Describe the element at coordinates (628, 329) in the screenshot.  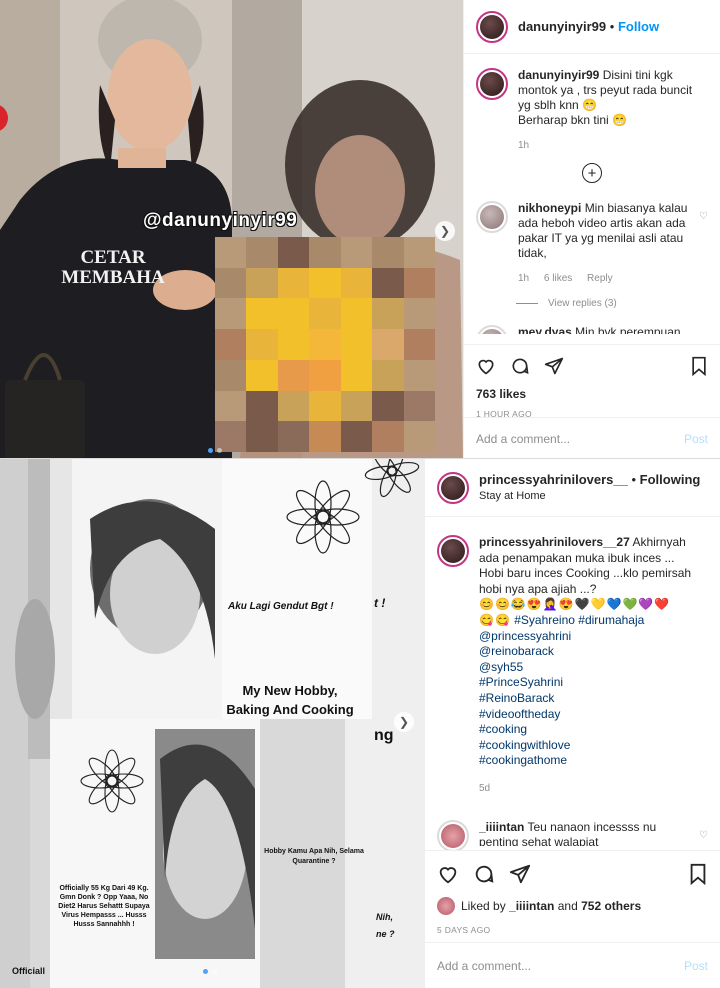
I see `comment-text: Min byk perempuan` at that location.